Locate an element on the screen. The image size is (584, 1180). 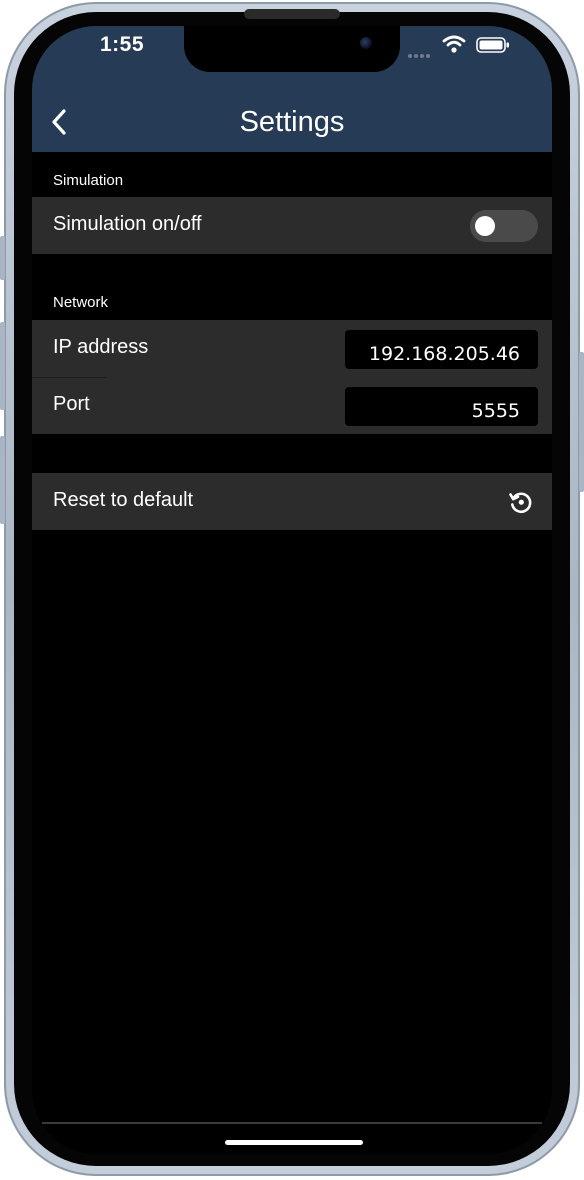
front-camera is located at coordinates (366, 43).